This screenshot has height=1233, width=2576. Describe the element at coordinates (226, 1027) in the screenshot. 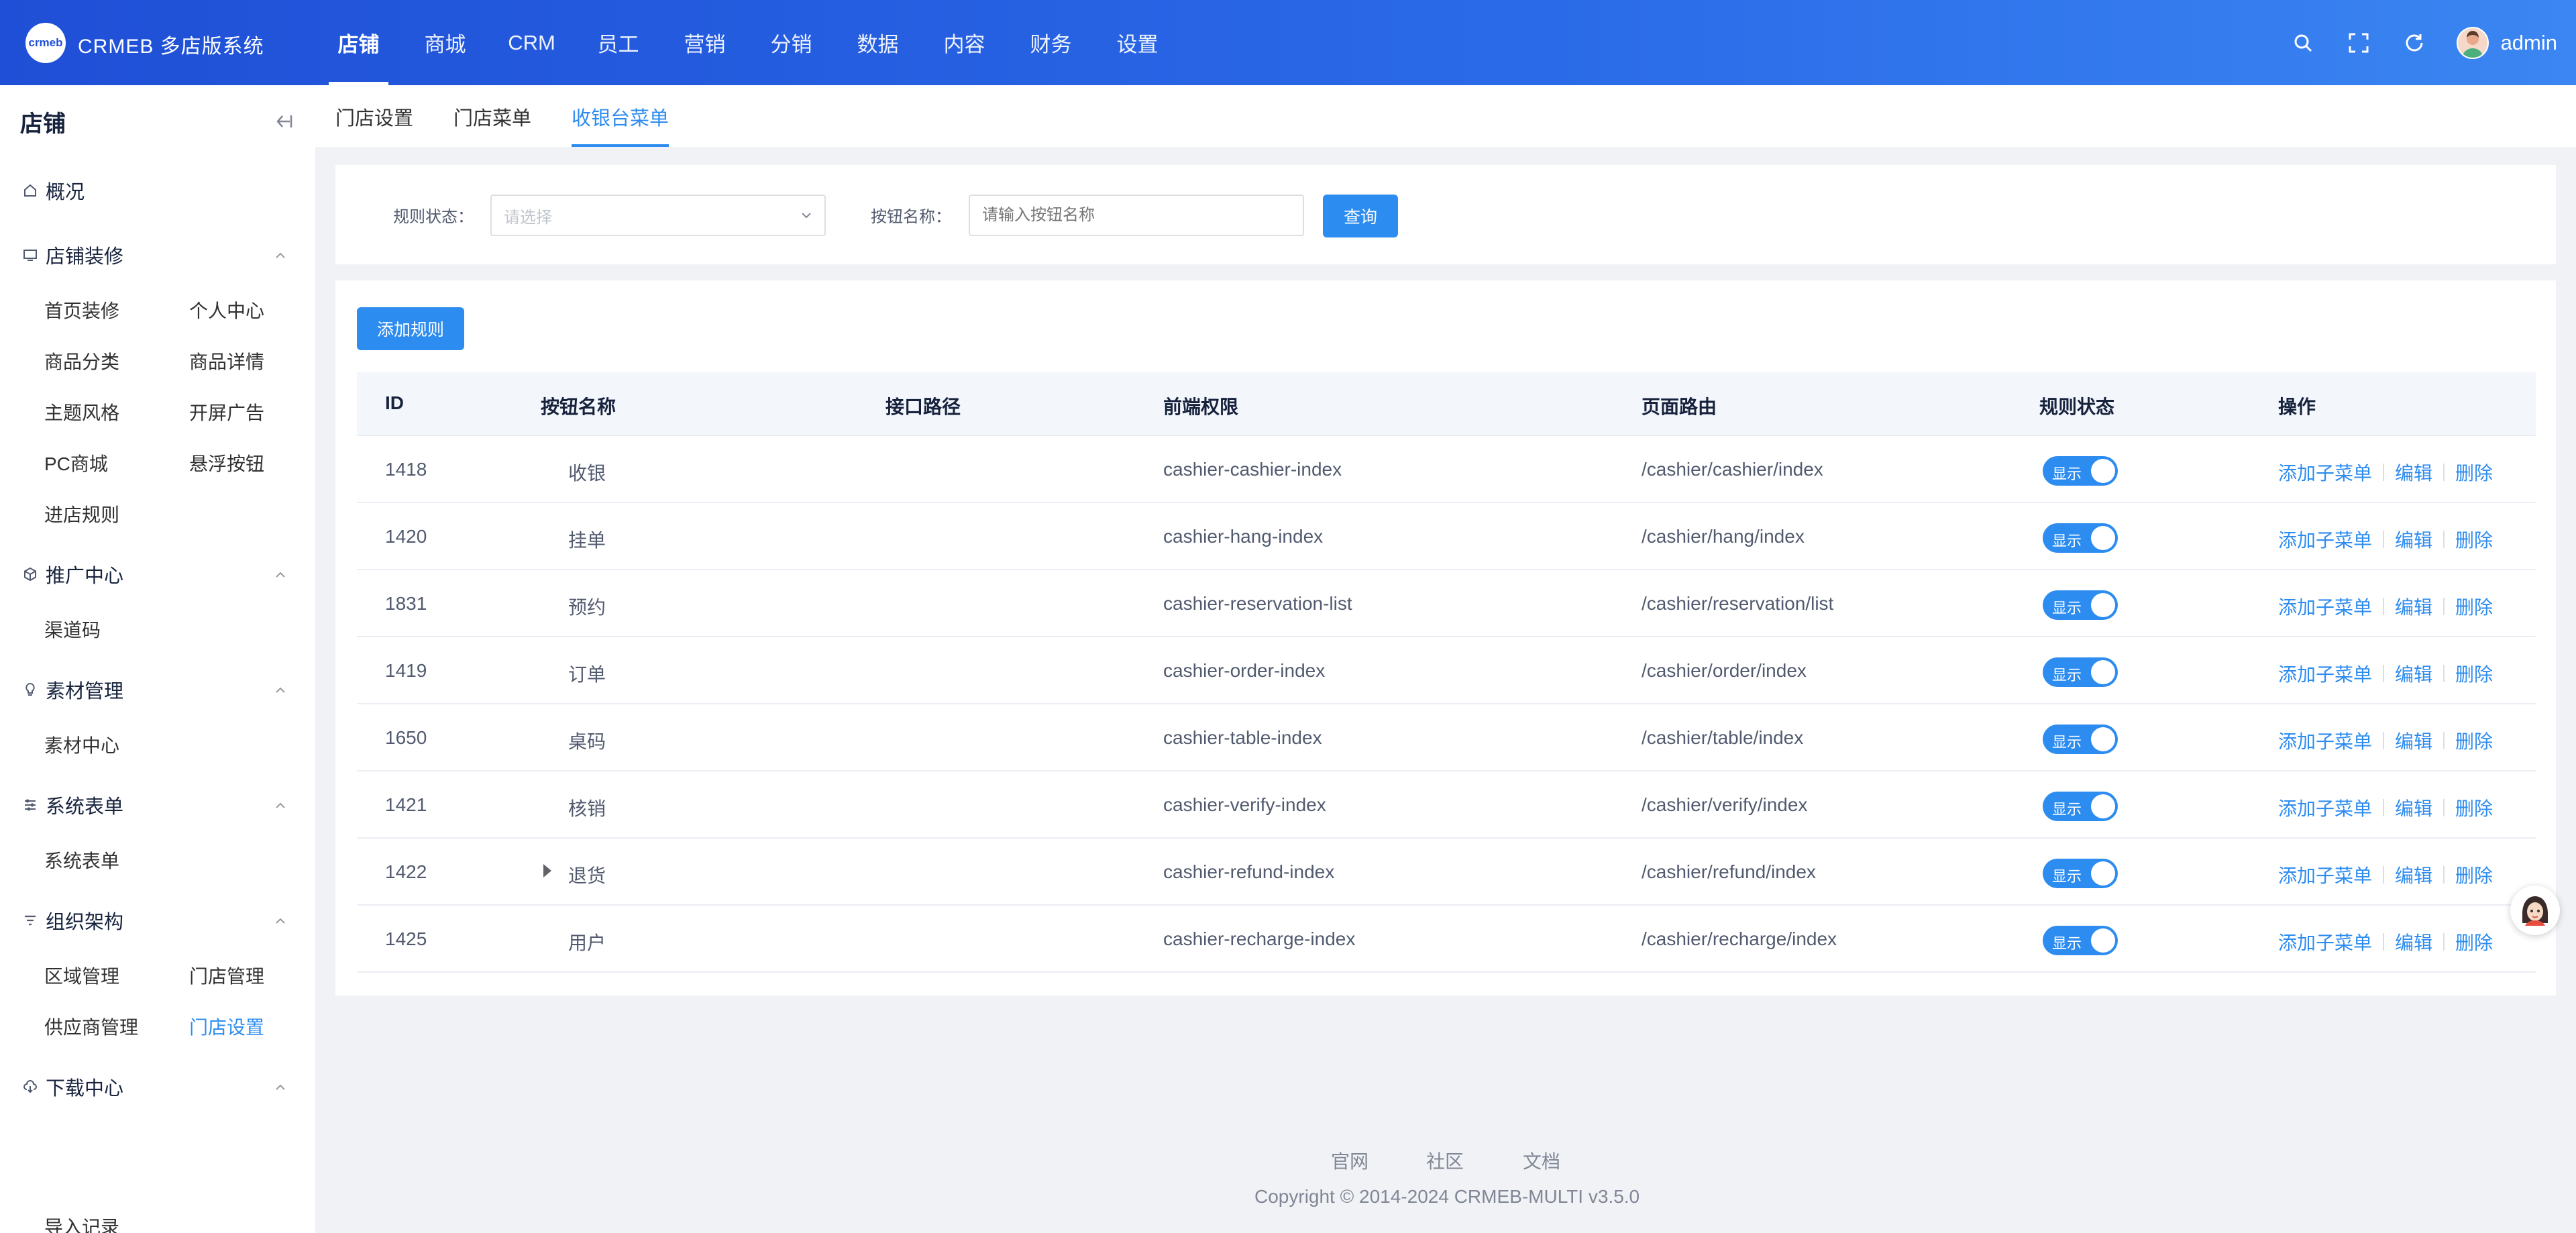

I see `sidebar-item-store-settings: 门店设置` at that location.